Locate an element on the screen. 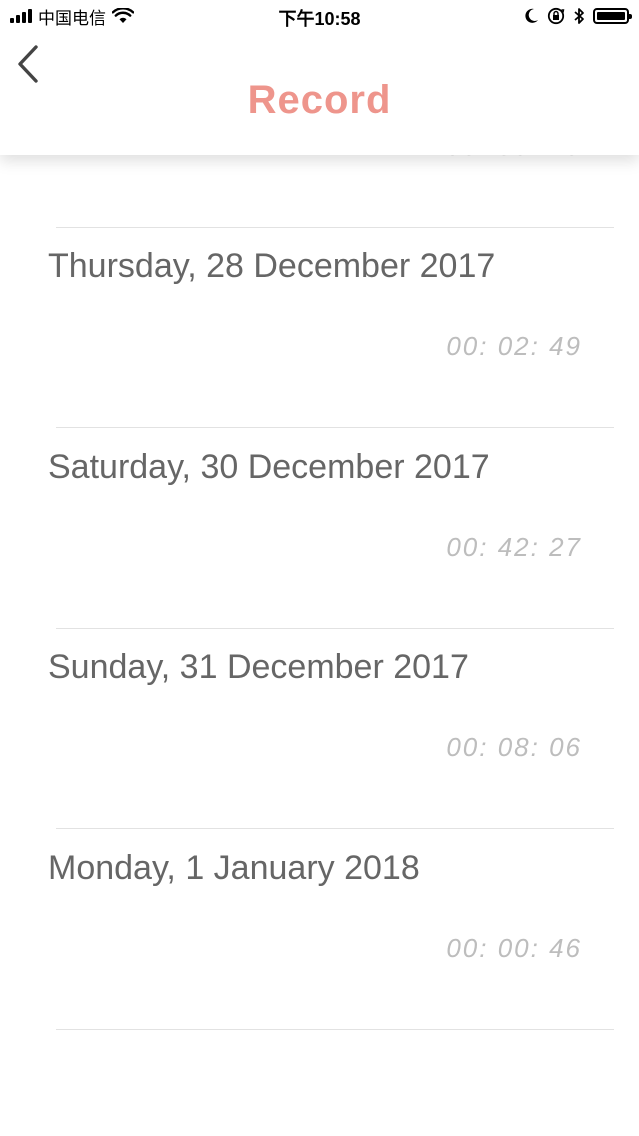 This screenshot has height=1136, width=639. record-date: Saturday, 30 December 2017 is located at coordinates (269, 467).